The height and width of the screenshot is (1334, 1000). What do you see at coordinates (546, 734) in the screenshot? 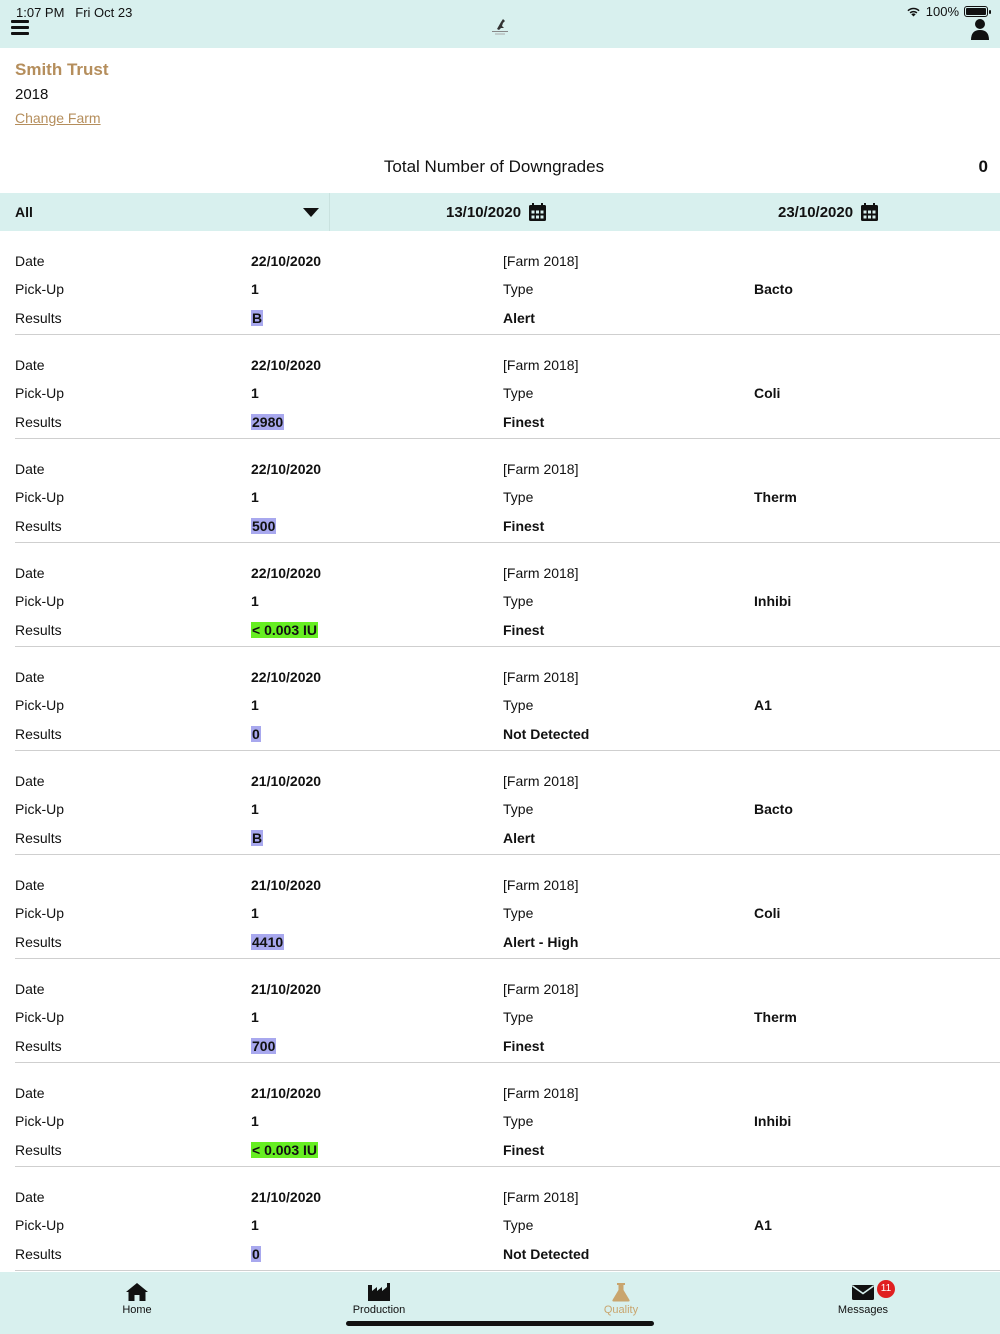
I see `record-grade: Not Detected` at bounding box center [546, 734].